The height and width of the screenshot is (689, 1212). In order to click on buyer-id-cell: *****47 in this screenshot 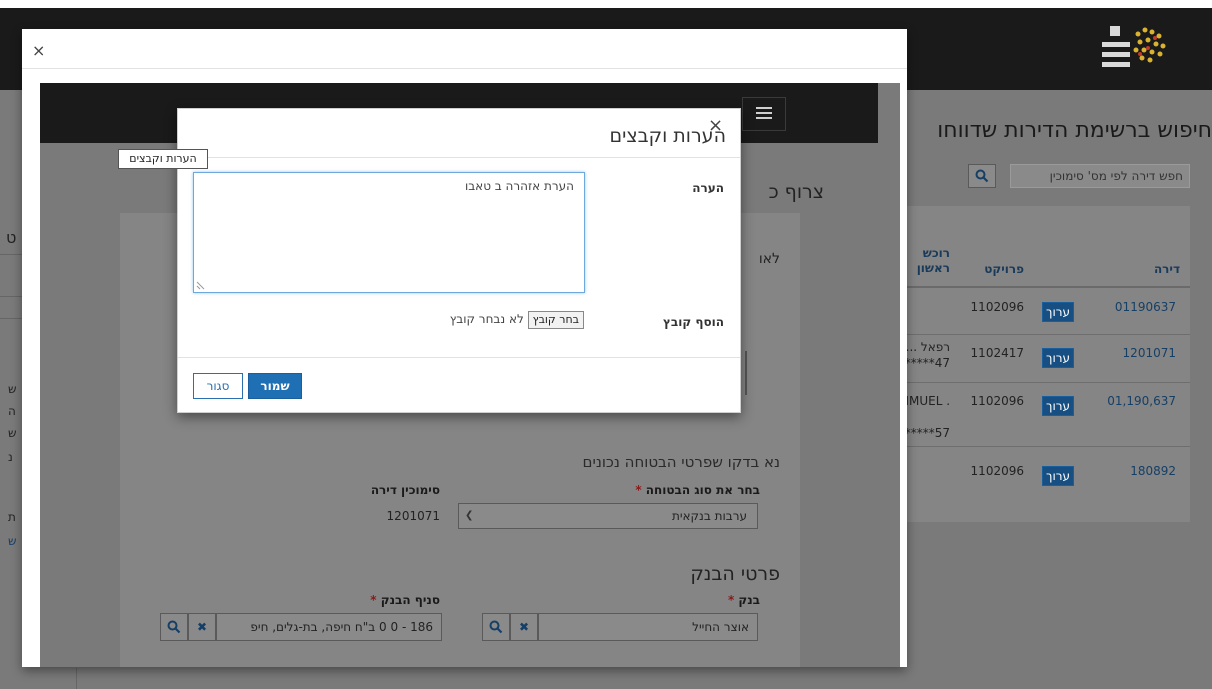, I will do `click(927, 363)`.